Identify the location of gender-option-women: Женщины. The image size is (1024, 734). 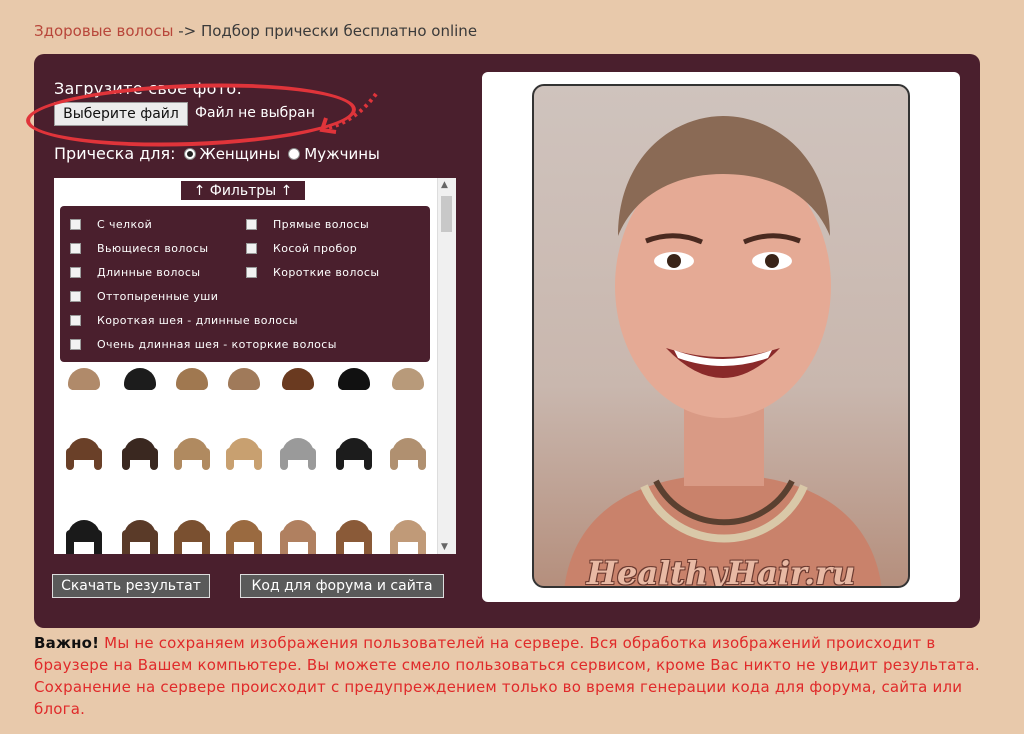
(240, 154).